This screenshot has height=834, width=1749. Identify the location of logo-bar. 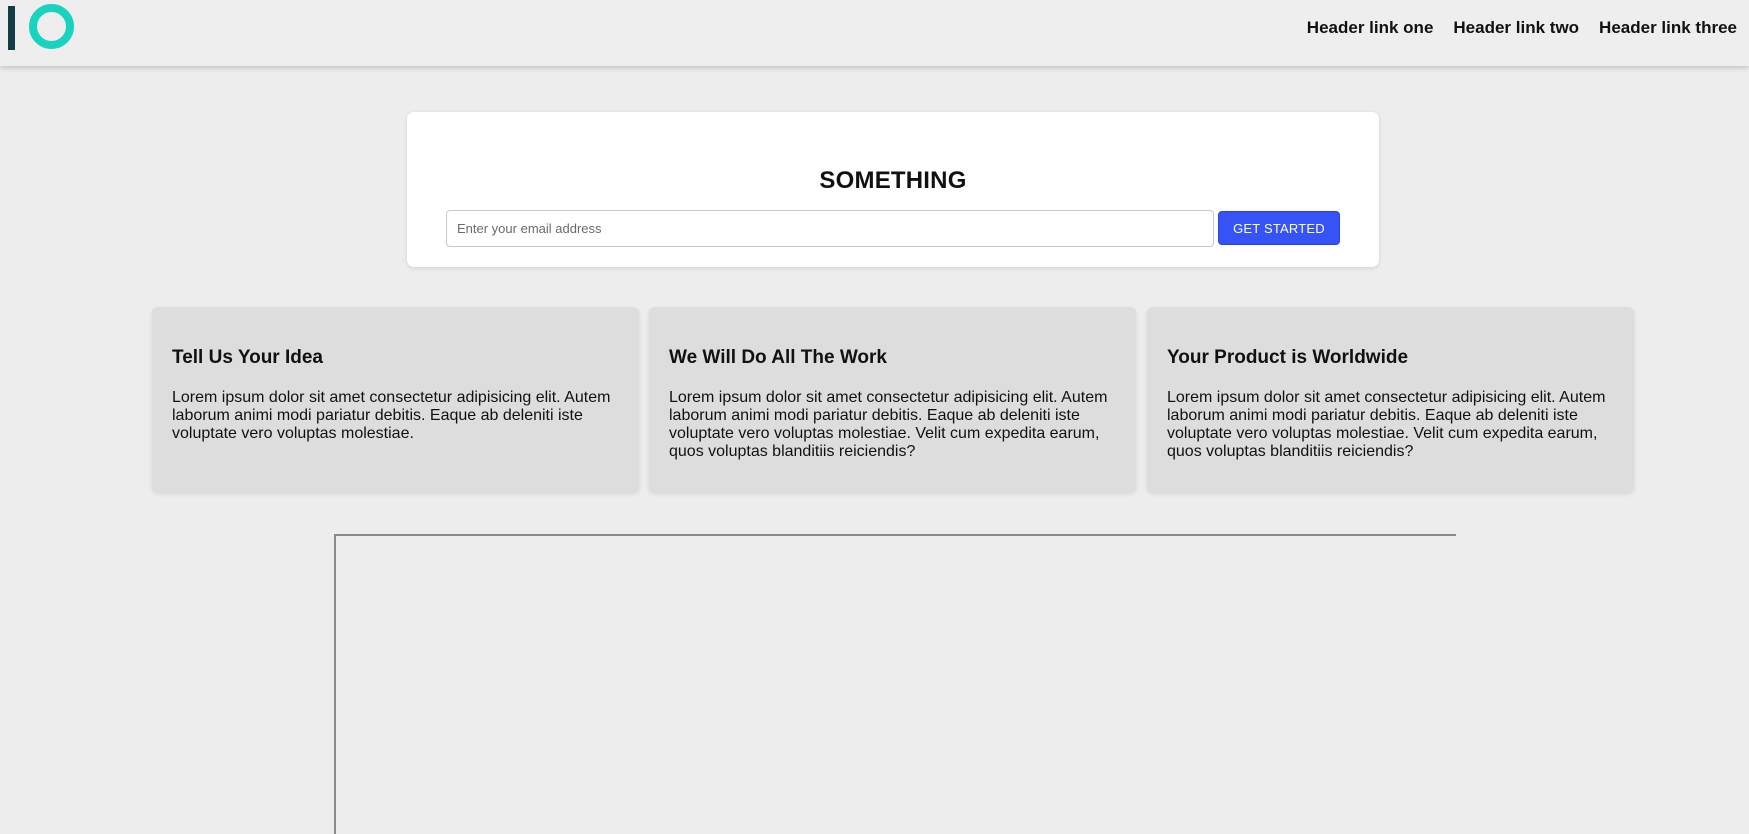
(11, 28).